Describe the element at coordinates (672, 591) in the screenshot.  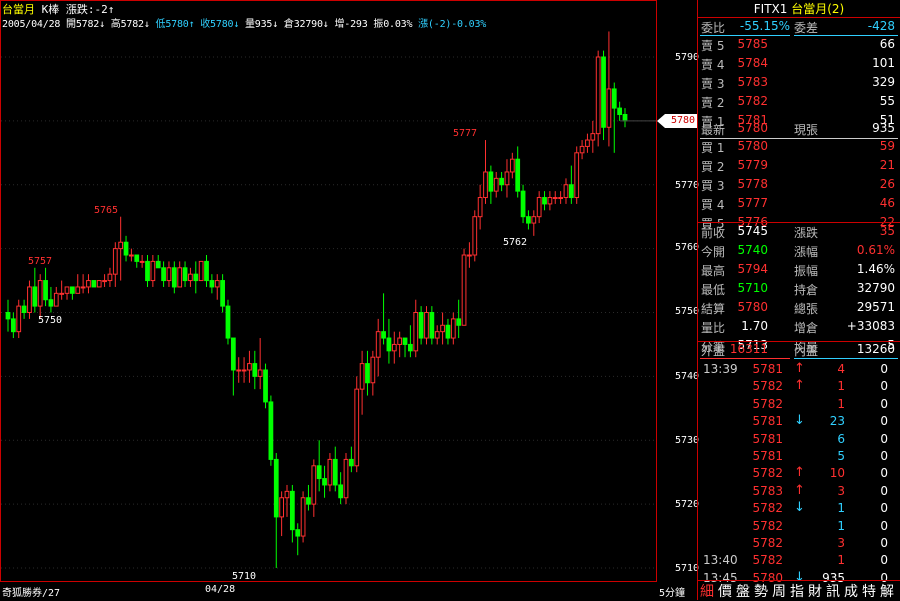
I see `interval-selector: 5分鐘` at that location.